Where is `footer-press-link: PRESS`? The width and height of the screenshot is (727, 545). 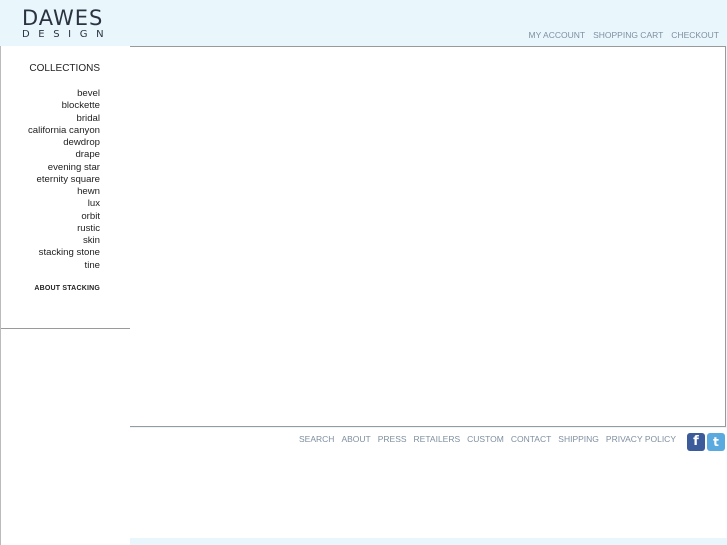
footer-press-link: PRESS is located at coordinates (392, 439).